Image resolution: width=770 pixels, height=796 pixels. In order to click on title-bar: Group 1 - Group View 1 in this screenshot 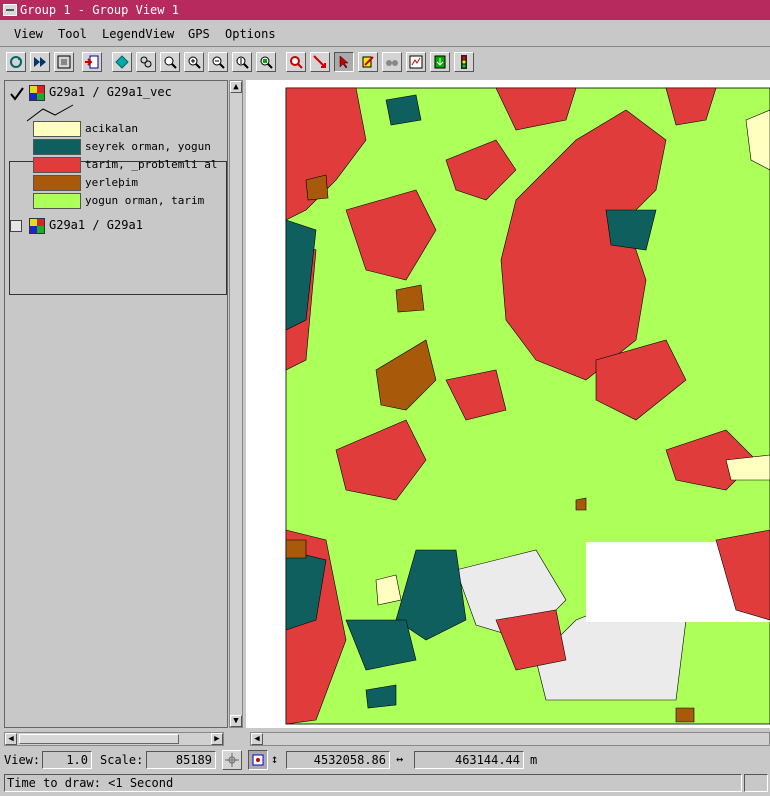, I will do `click(385, 10)`.